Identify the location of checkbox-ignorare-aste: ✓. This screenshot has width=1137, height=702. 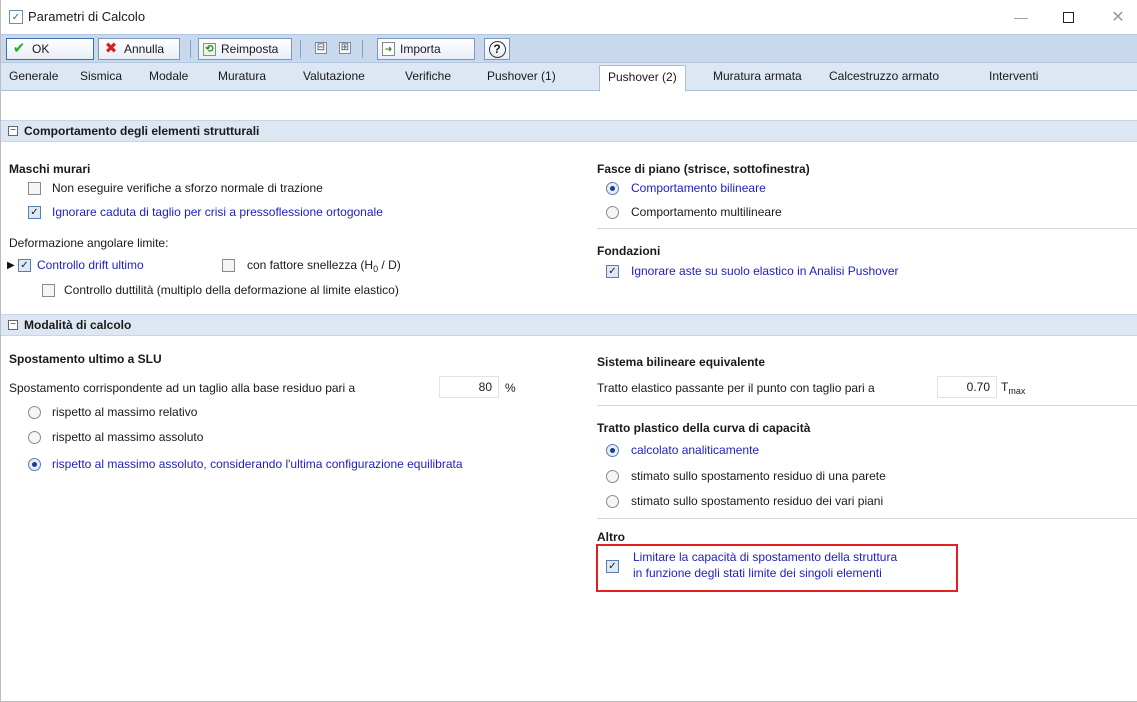
(612, 271).